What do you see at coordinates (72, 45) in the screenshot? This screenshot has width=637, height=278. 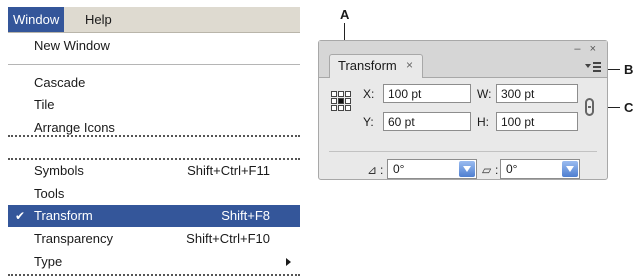 I see `menu-item-label: New Window` at bounding box center [72, 45].